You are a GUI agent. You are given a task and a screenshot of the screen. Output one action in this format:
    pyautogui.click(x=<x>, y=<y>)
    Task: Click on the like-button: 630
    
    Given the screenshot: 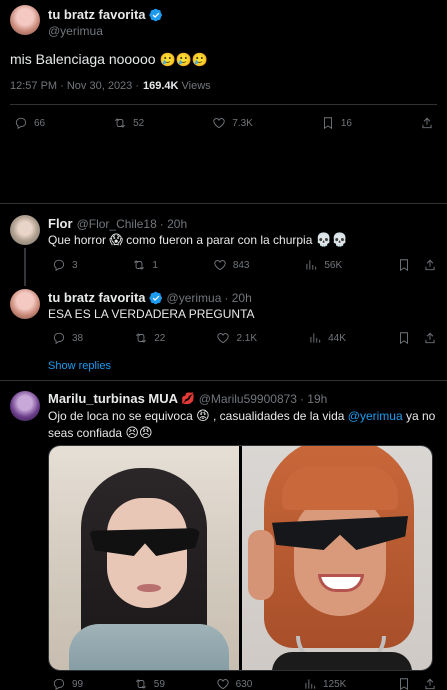 What is the action you would take?
    pyautogui.click(x=234, y=683)
    